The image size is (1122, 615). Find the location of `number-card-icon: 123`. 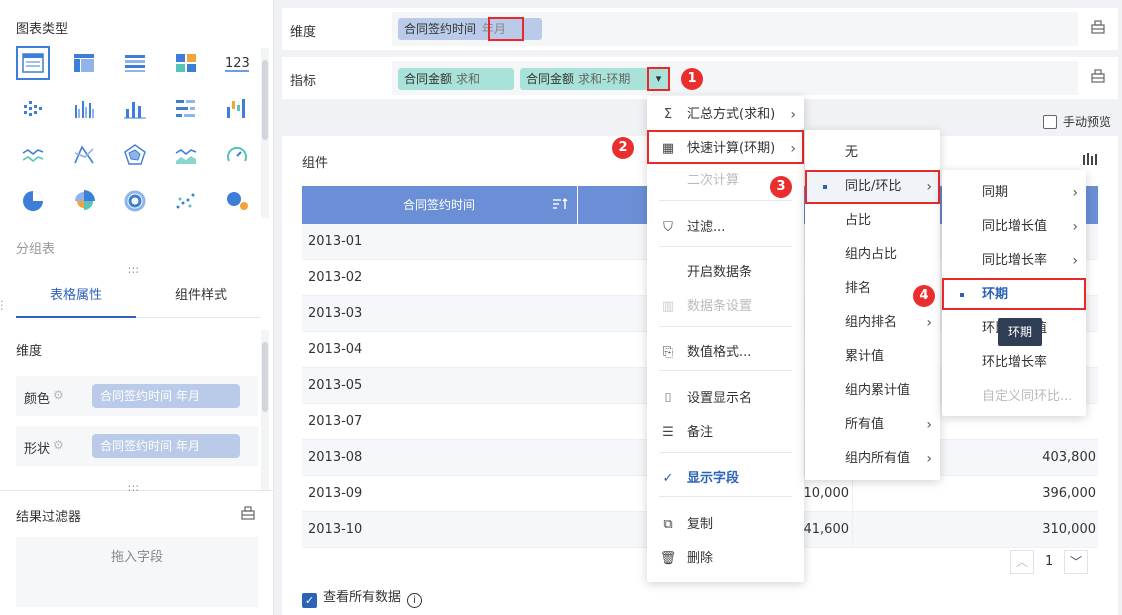

number-card-icon: 123 is located at coordinates (237, 63).